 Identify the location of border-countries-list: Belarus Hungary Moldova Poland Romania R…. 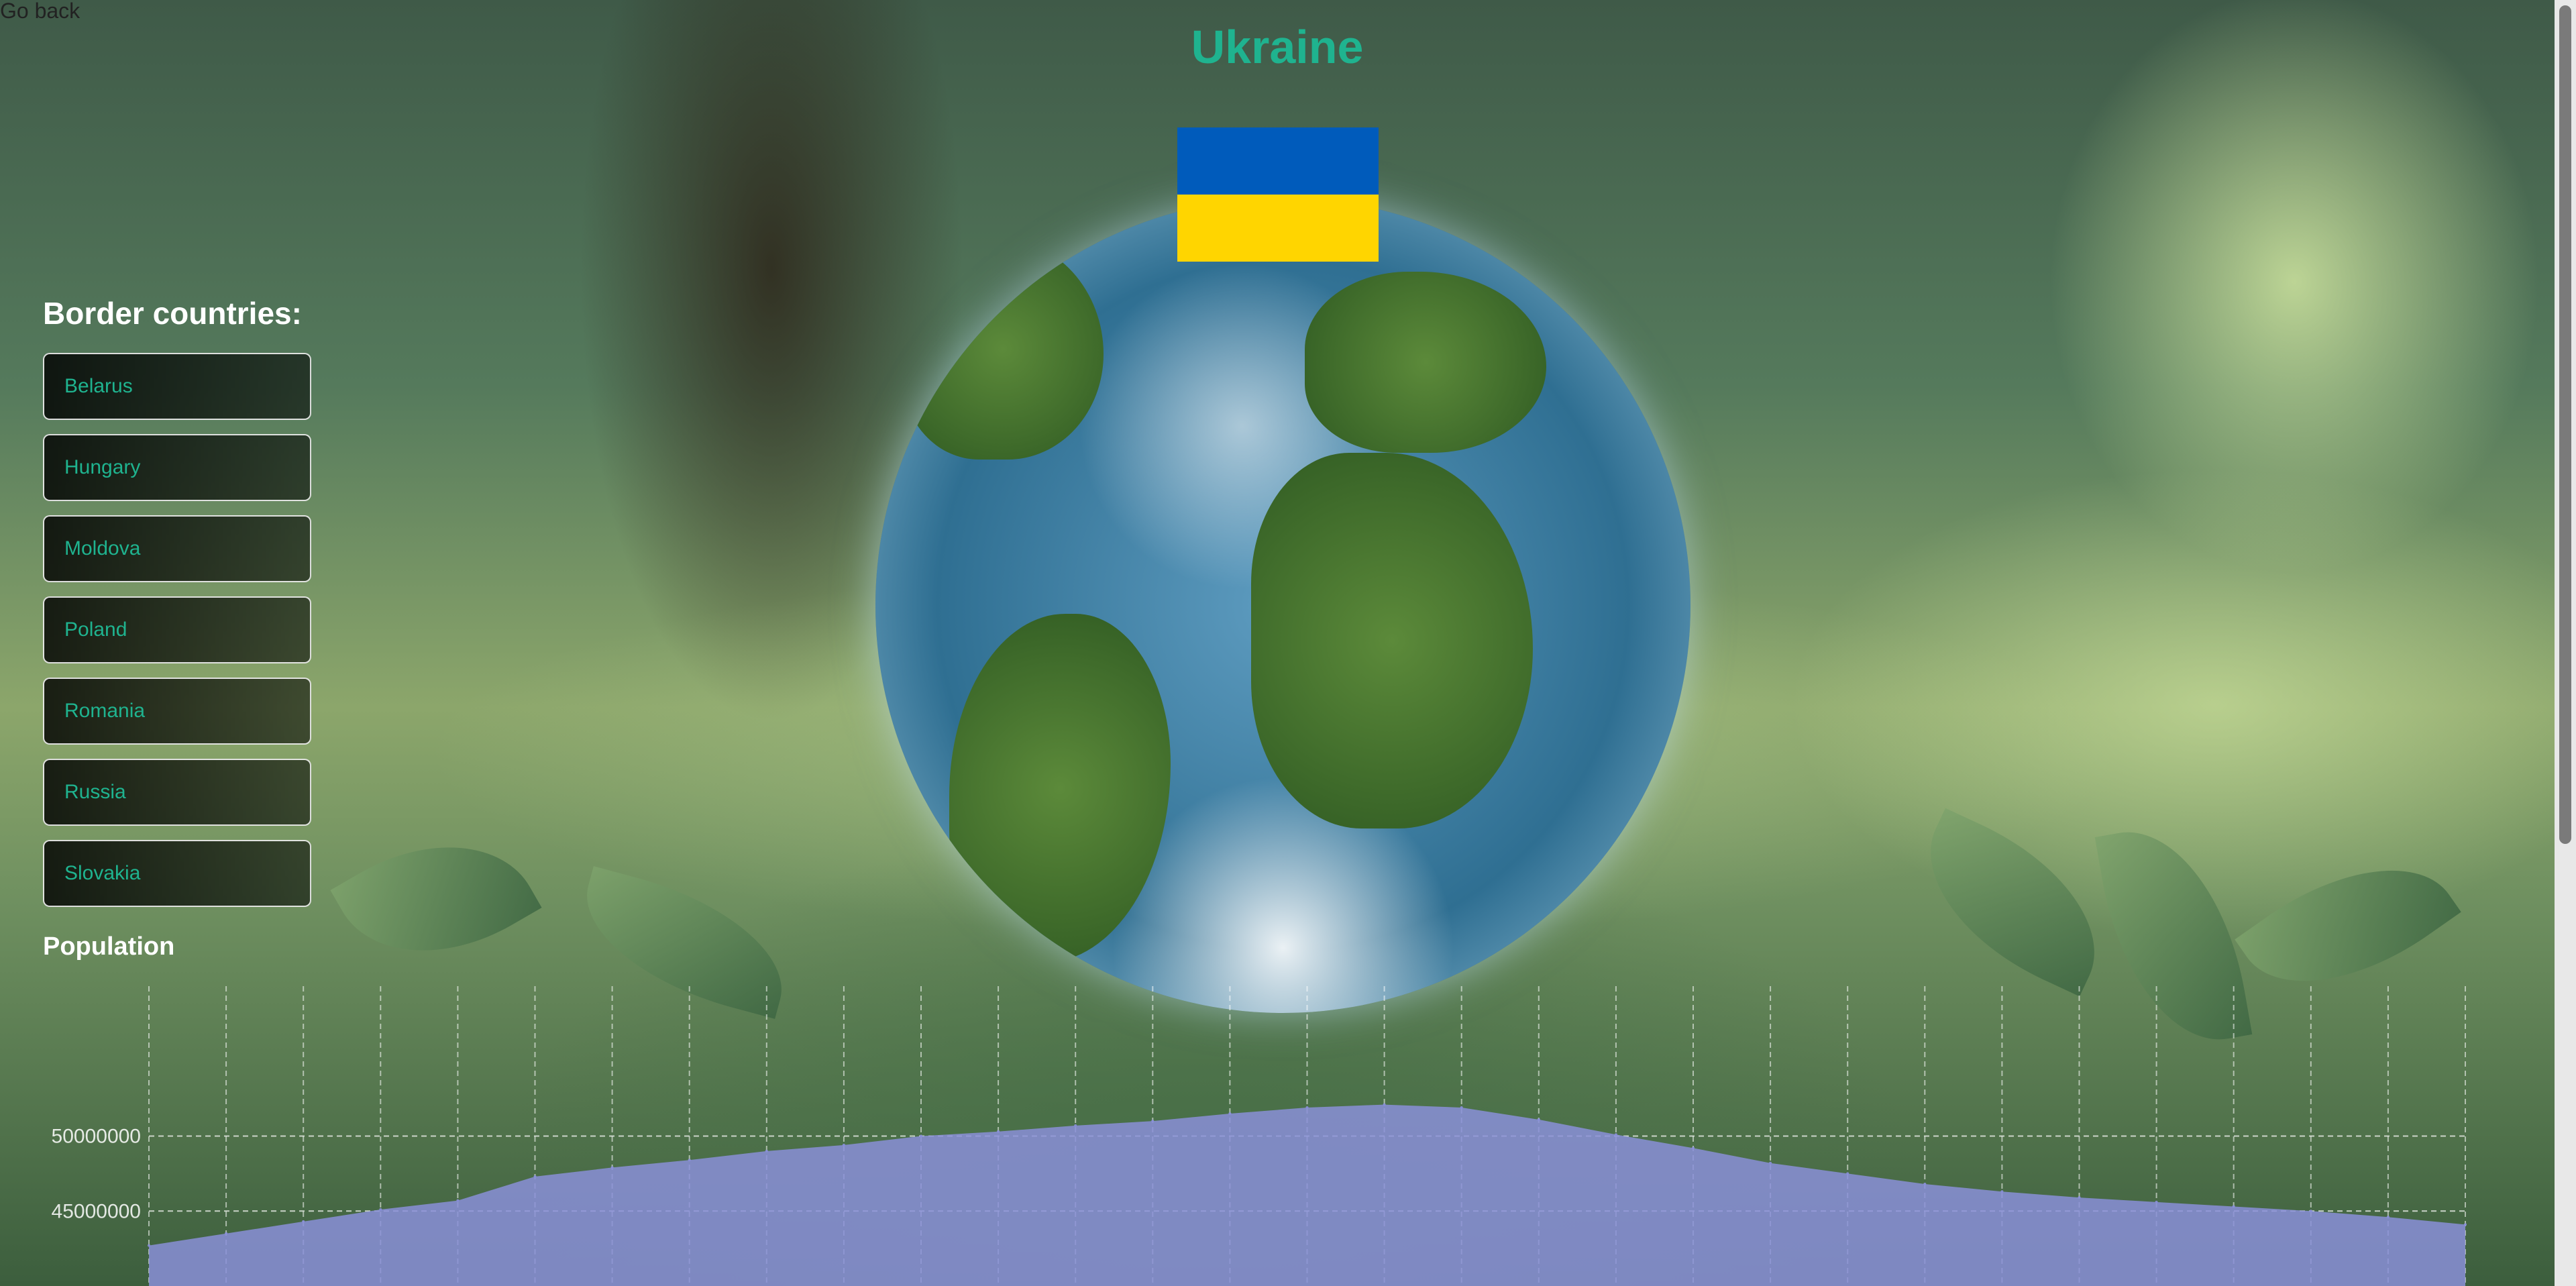
(177, 637).